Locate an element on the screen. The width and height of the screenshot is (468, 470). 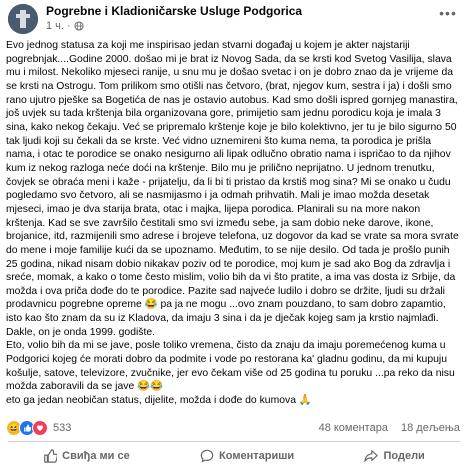
comment-button: Коментариши is located at coordinates (247, 456).